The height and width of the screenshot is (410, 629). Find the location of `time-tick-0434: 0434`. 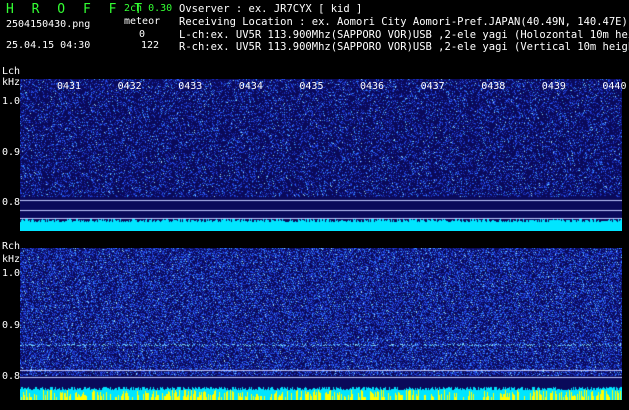

time-tick-0434: 0434 is located at coordinates (250, 86).